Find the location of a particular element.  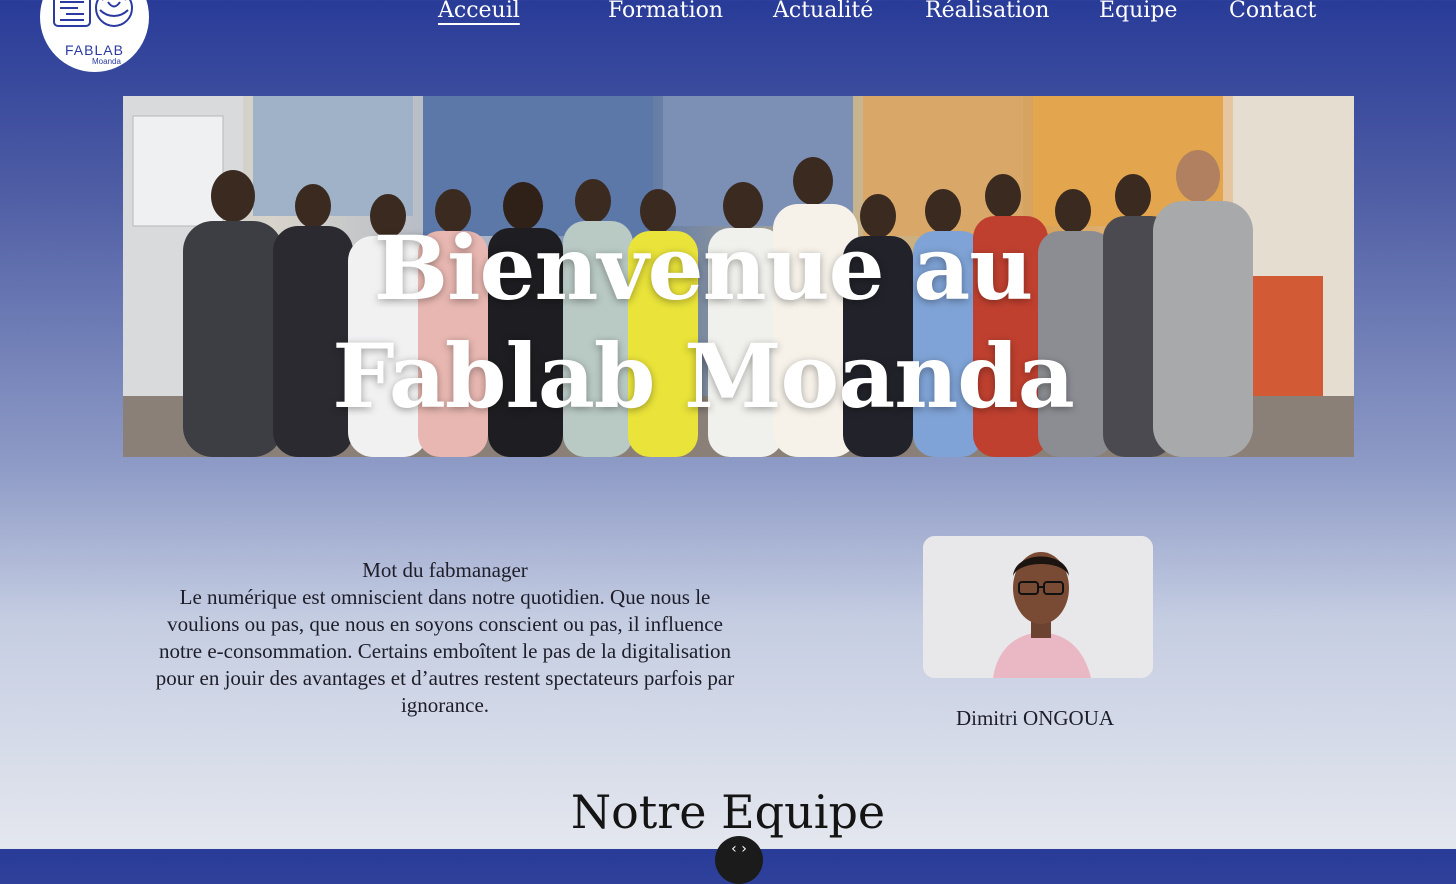

nav-link-equipe: Equipe is located at coordinates (1138, 11).